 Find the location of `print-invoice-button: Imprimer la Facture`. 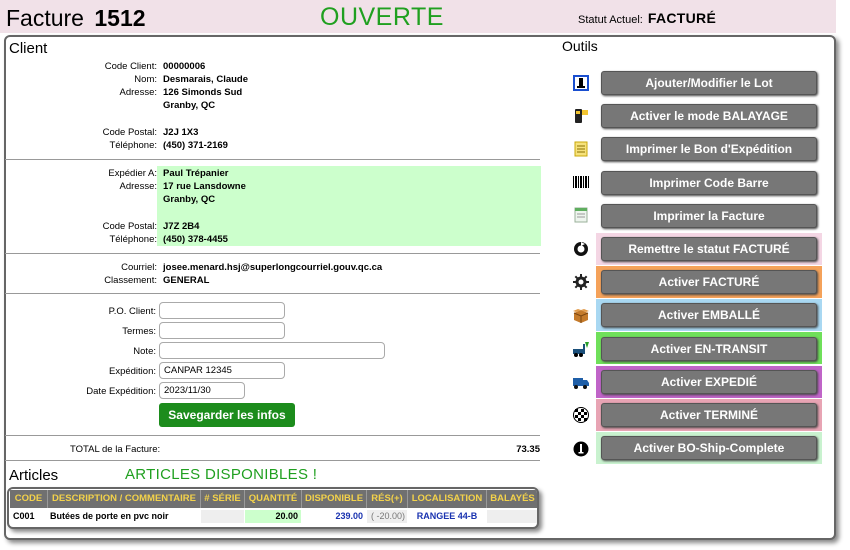

print-invoice-button: Imprimer la Facture is located at coordinates (709, 216).